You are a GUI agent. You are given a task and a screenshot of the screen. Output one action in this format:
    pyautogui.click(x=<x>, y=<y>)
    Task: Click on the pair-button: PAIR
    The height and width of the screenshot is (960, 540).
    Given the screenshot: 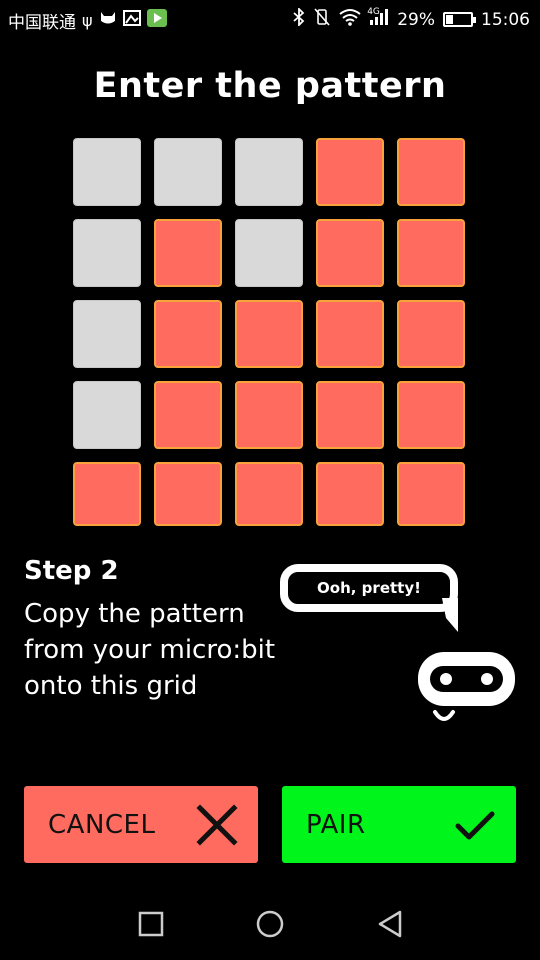 What is the action you would take?
    pyautogui.click(x=399, y=824)
    